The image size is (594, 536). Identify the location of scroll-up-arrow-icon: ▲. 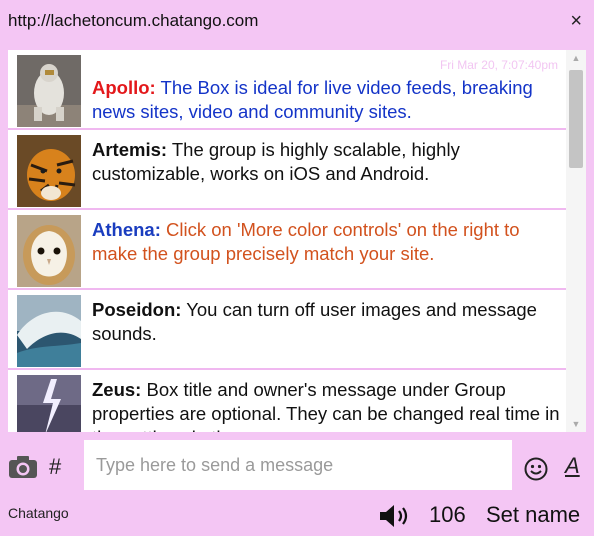
(576, 58).